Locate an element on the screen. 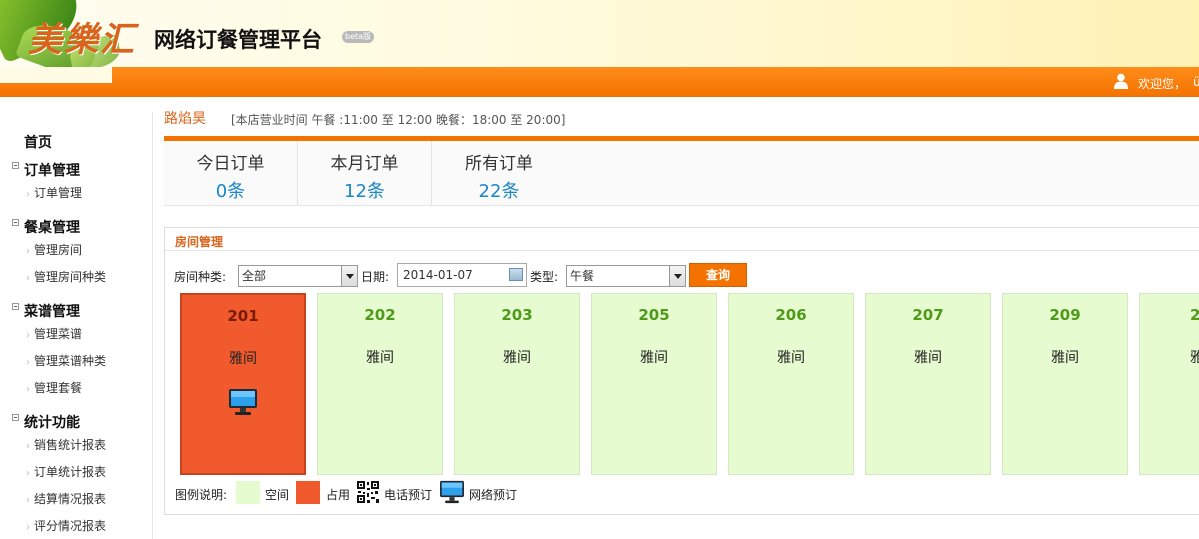 The image size is (1199, 539). nav-item-label: 销售统计报表 is located at coordinates (70, 445).